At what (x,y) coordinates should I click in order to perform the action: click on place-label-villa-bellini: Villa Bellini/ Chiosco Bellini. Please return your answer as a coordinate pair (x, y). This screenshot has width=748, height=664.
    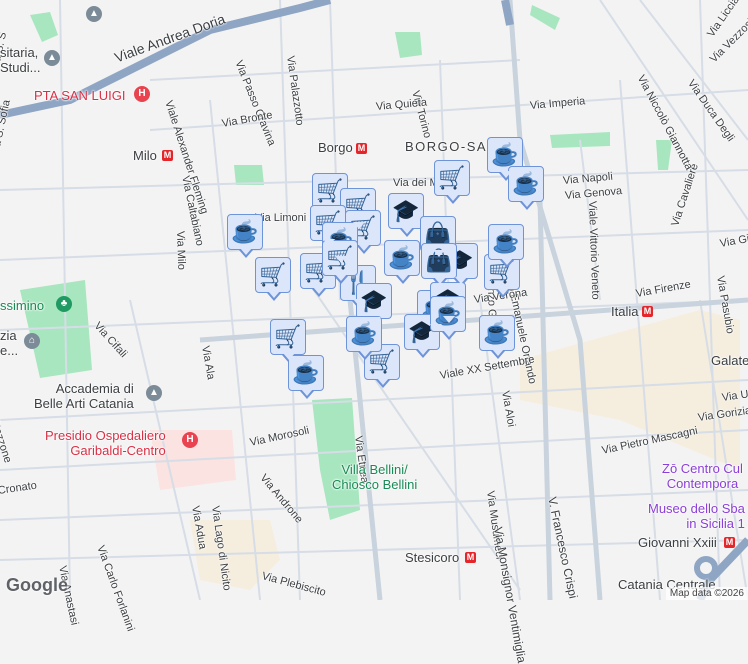
    Looking at the image, I should click on (374, 477).